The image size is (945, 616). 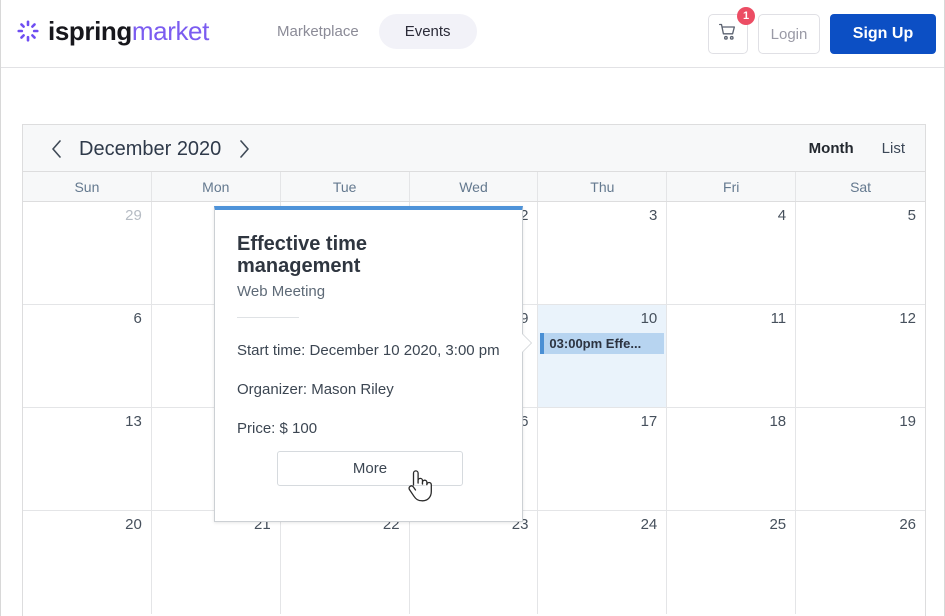 I want to click on popup-pointer-arrow, so click(x=526, y=343).